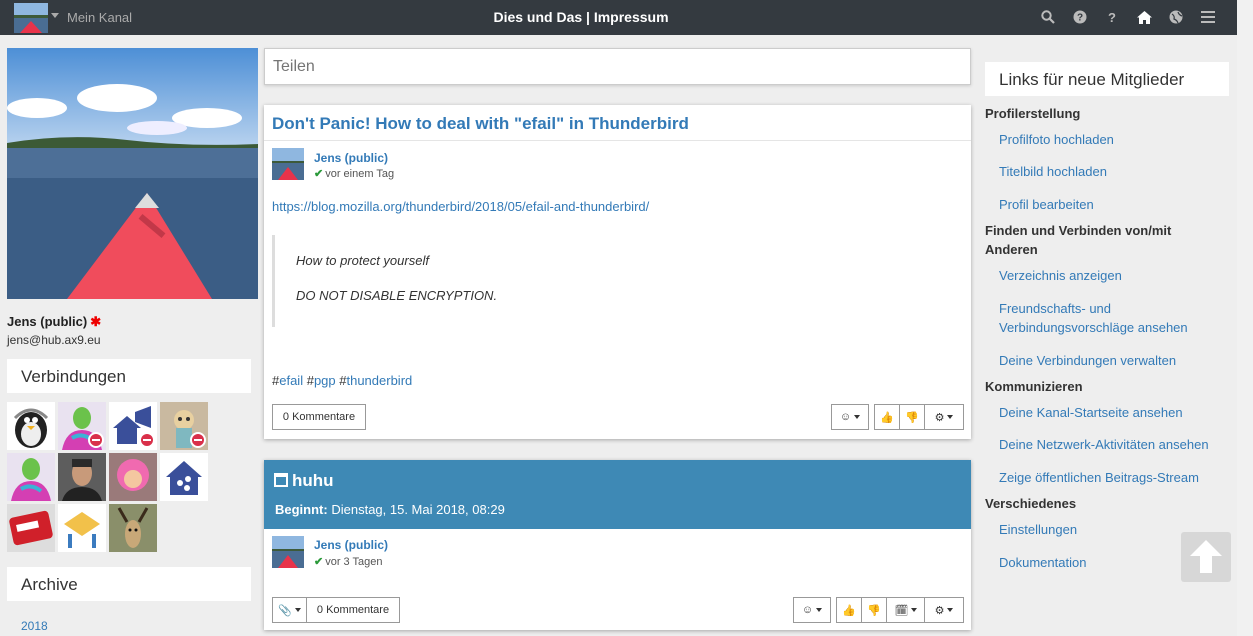  Describe the element at coordinates (133, 528) in the screenshot. I see `connection-avatar-antelope` at that location.